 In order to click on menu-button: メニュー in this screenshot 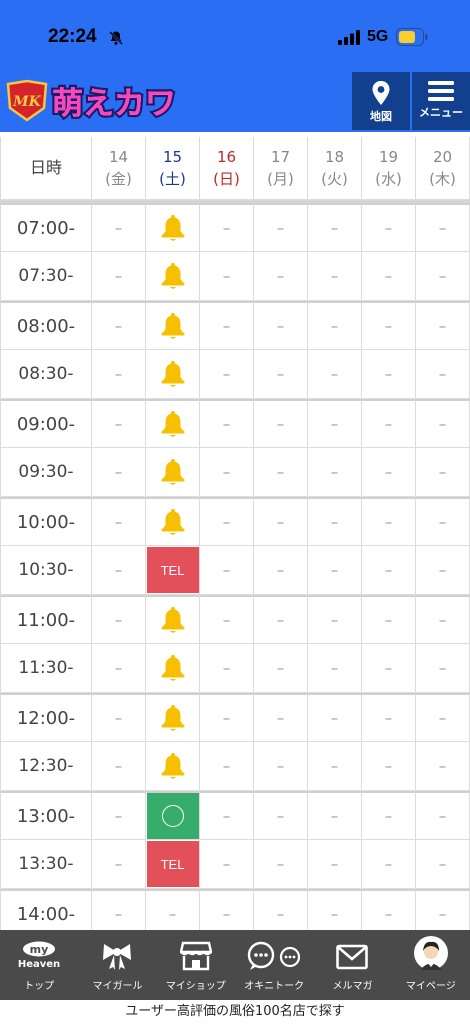, I will do `click(441, 101)`.